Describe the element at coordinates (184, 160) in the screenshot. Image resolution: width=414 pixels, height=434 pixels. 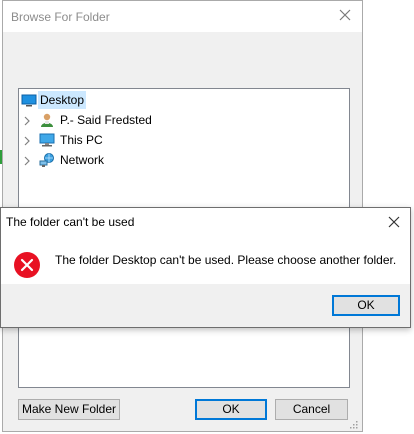
I see `tree-item-network: Network` at that location.